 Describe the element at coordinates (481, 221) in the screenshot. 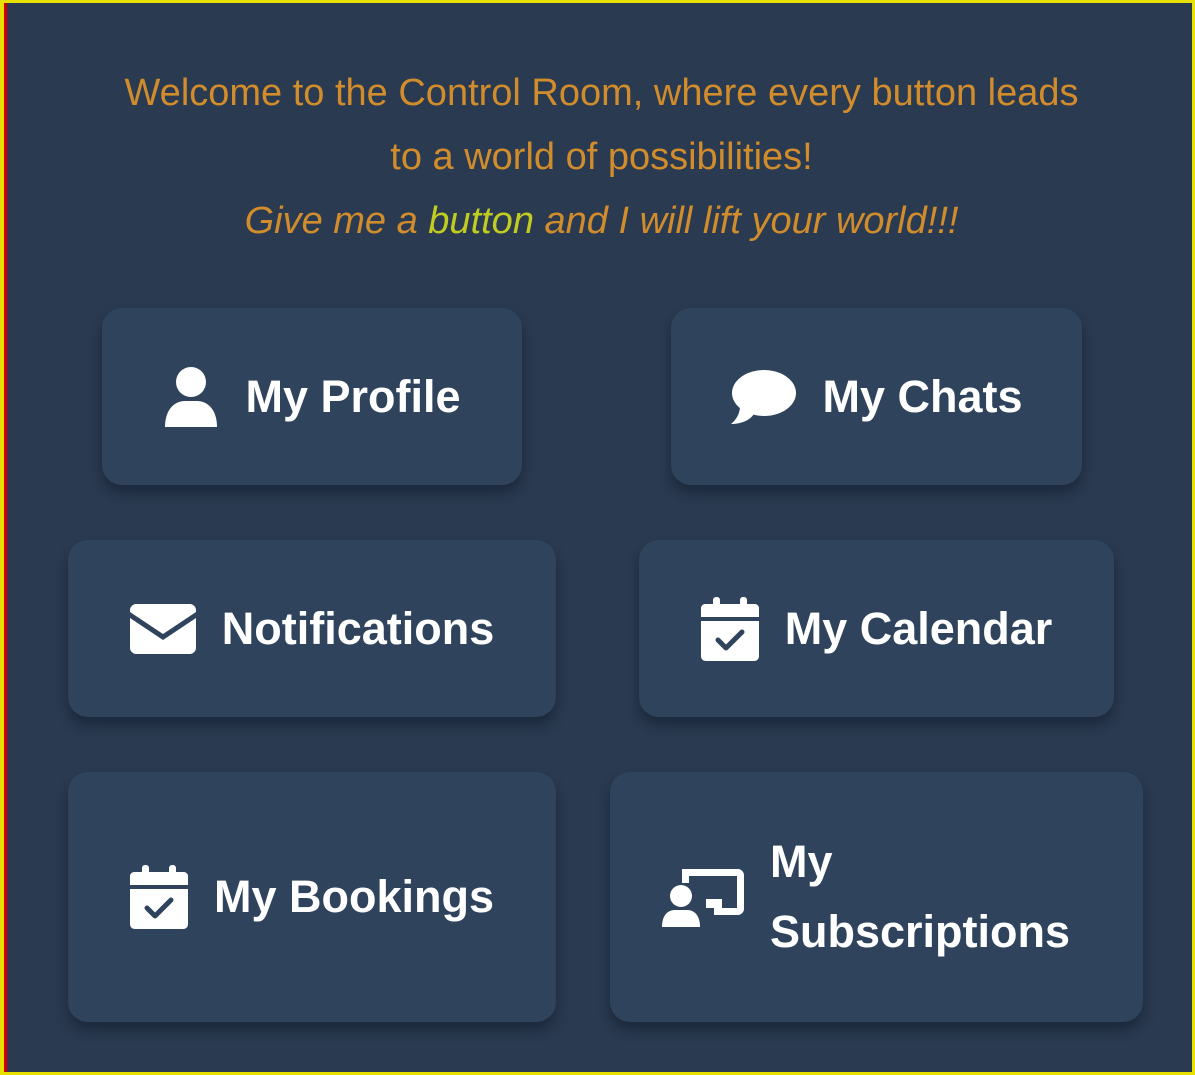

I see `tagline-highlight: button` at that location.